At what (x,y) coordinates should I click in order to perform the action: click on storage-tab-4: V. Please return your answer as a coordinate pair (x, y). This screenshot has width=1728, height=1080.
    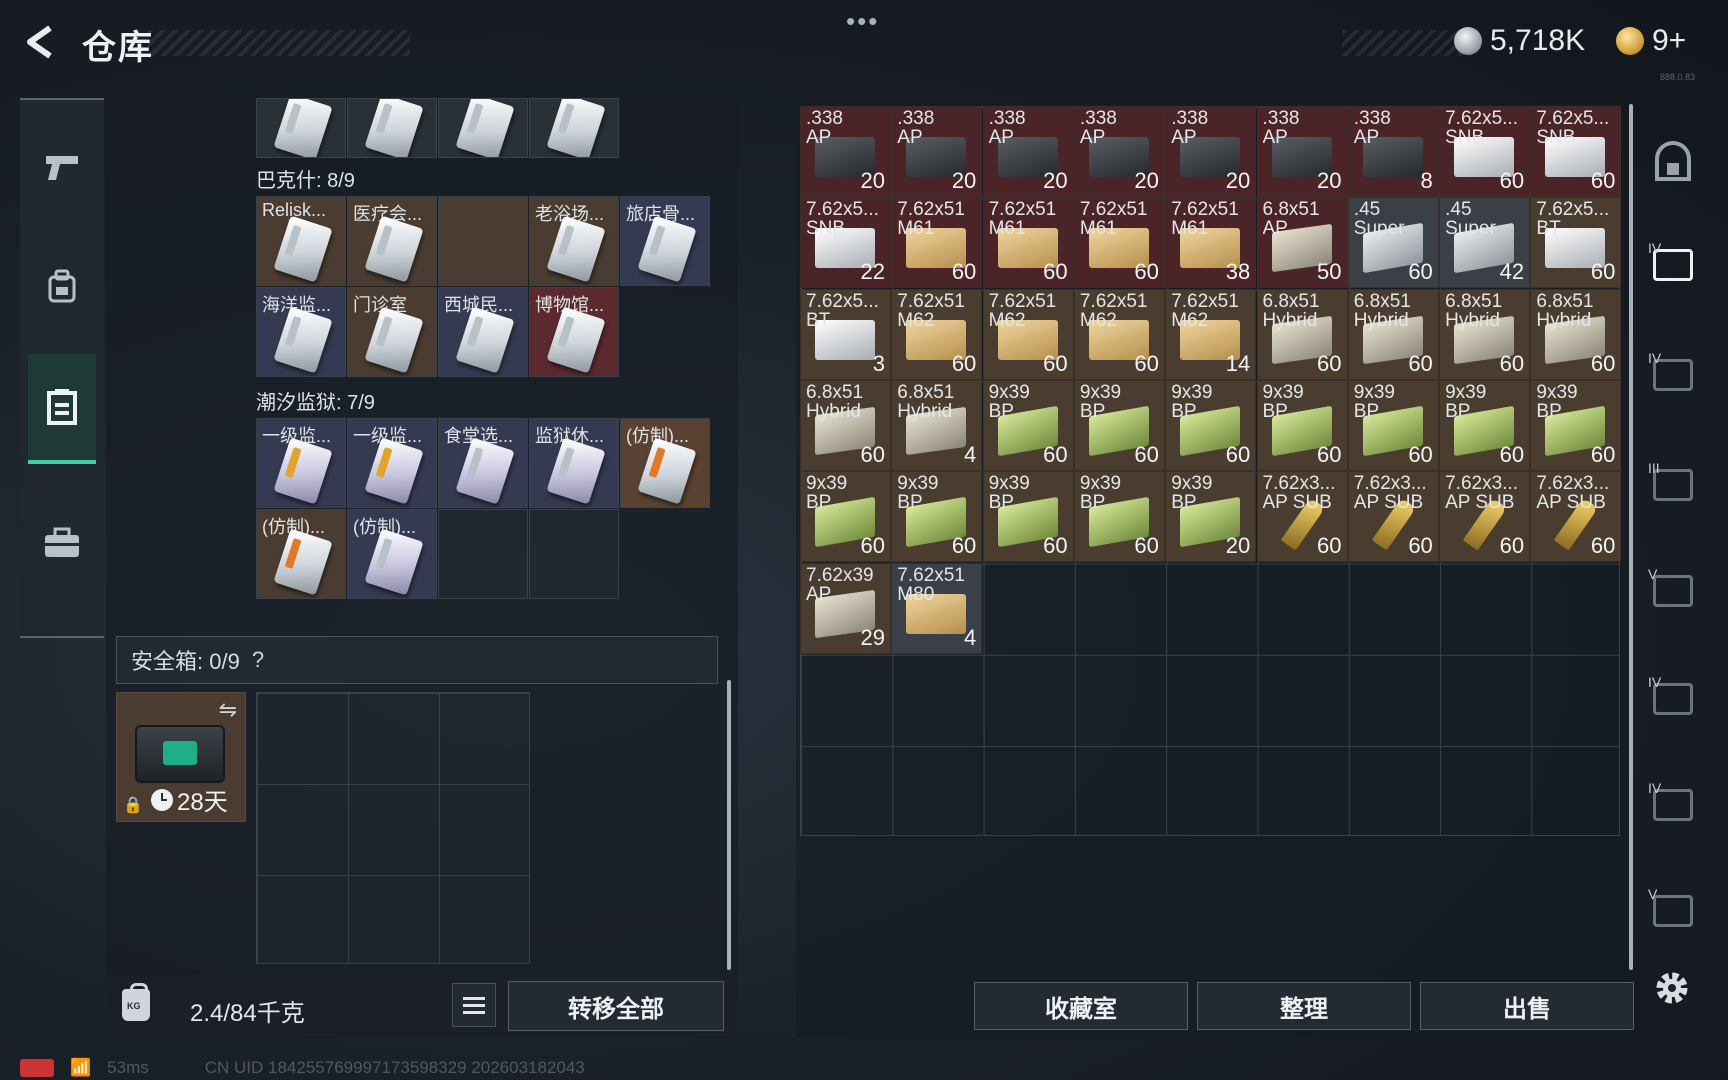
    Looking at the image, I should click on (1673, 591).